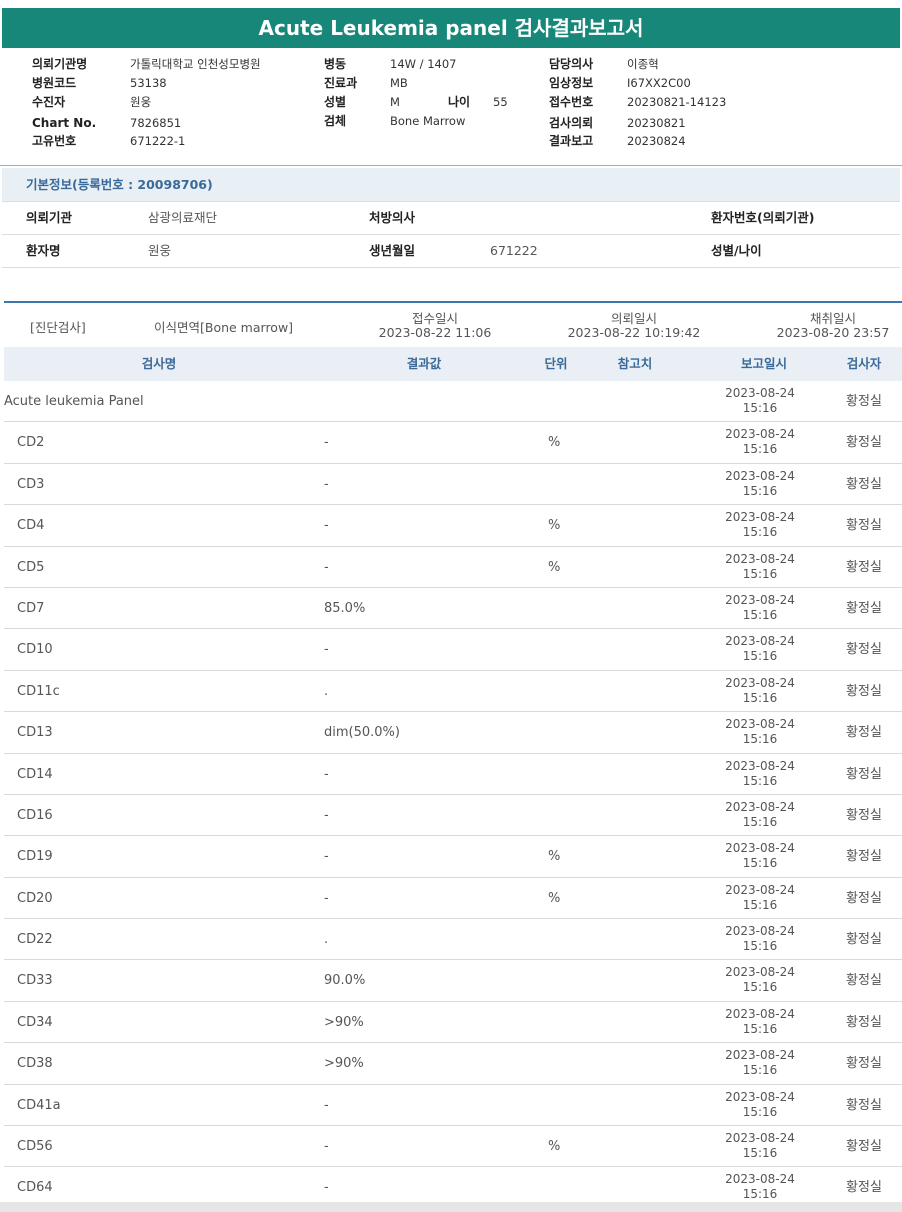  Describe the element at coordinates (38, 691) in the screenshot. I see `test-item-name: CD11c` at that location.